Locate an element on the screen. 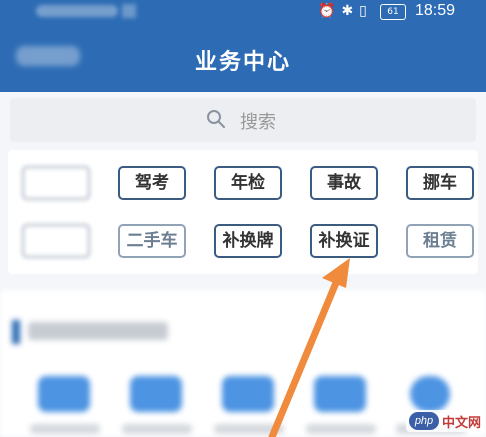  status-bar: ⏰ ✱ ▯ 61 18:59 is located at coordinates (243, 12).